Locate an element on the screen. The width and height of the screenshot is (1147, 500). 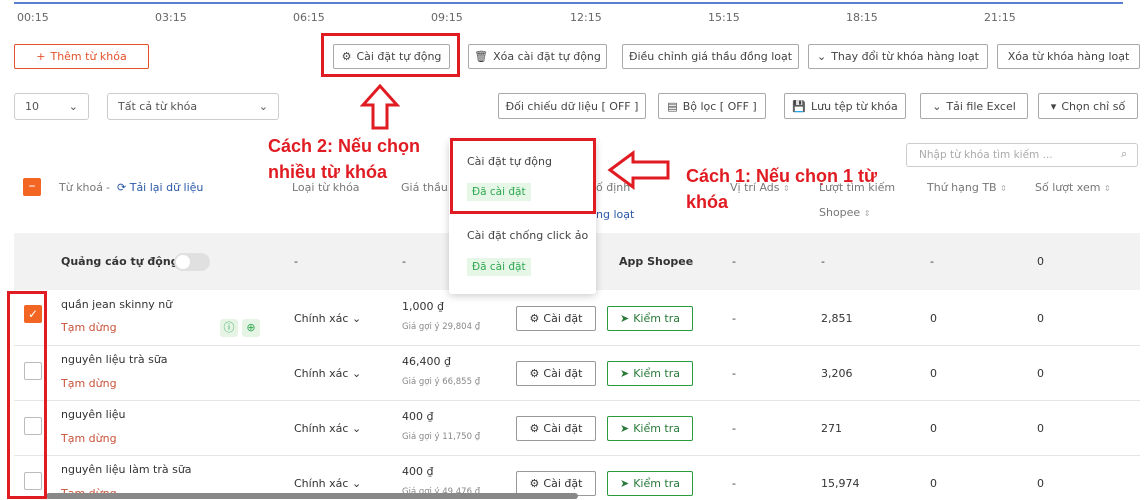
page-size-select: 10 ⌄ is located at coordinates (51, 106).